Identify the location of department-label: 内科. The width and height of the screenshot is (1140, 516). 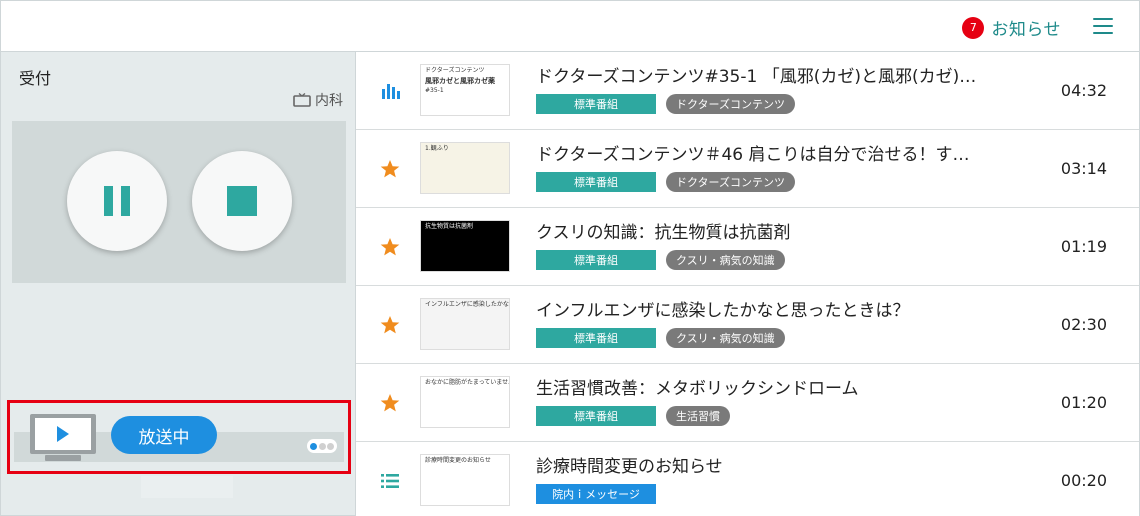
(318, 100).